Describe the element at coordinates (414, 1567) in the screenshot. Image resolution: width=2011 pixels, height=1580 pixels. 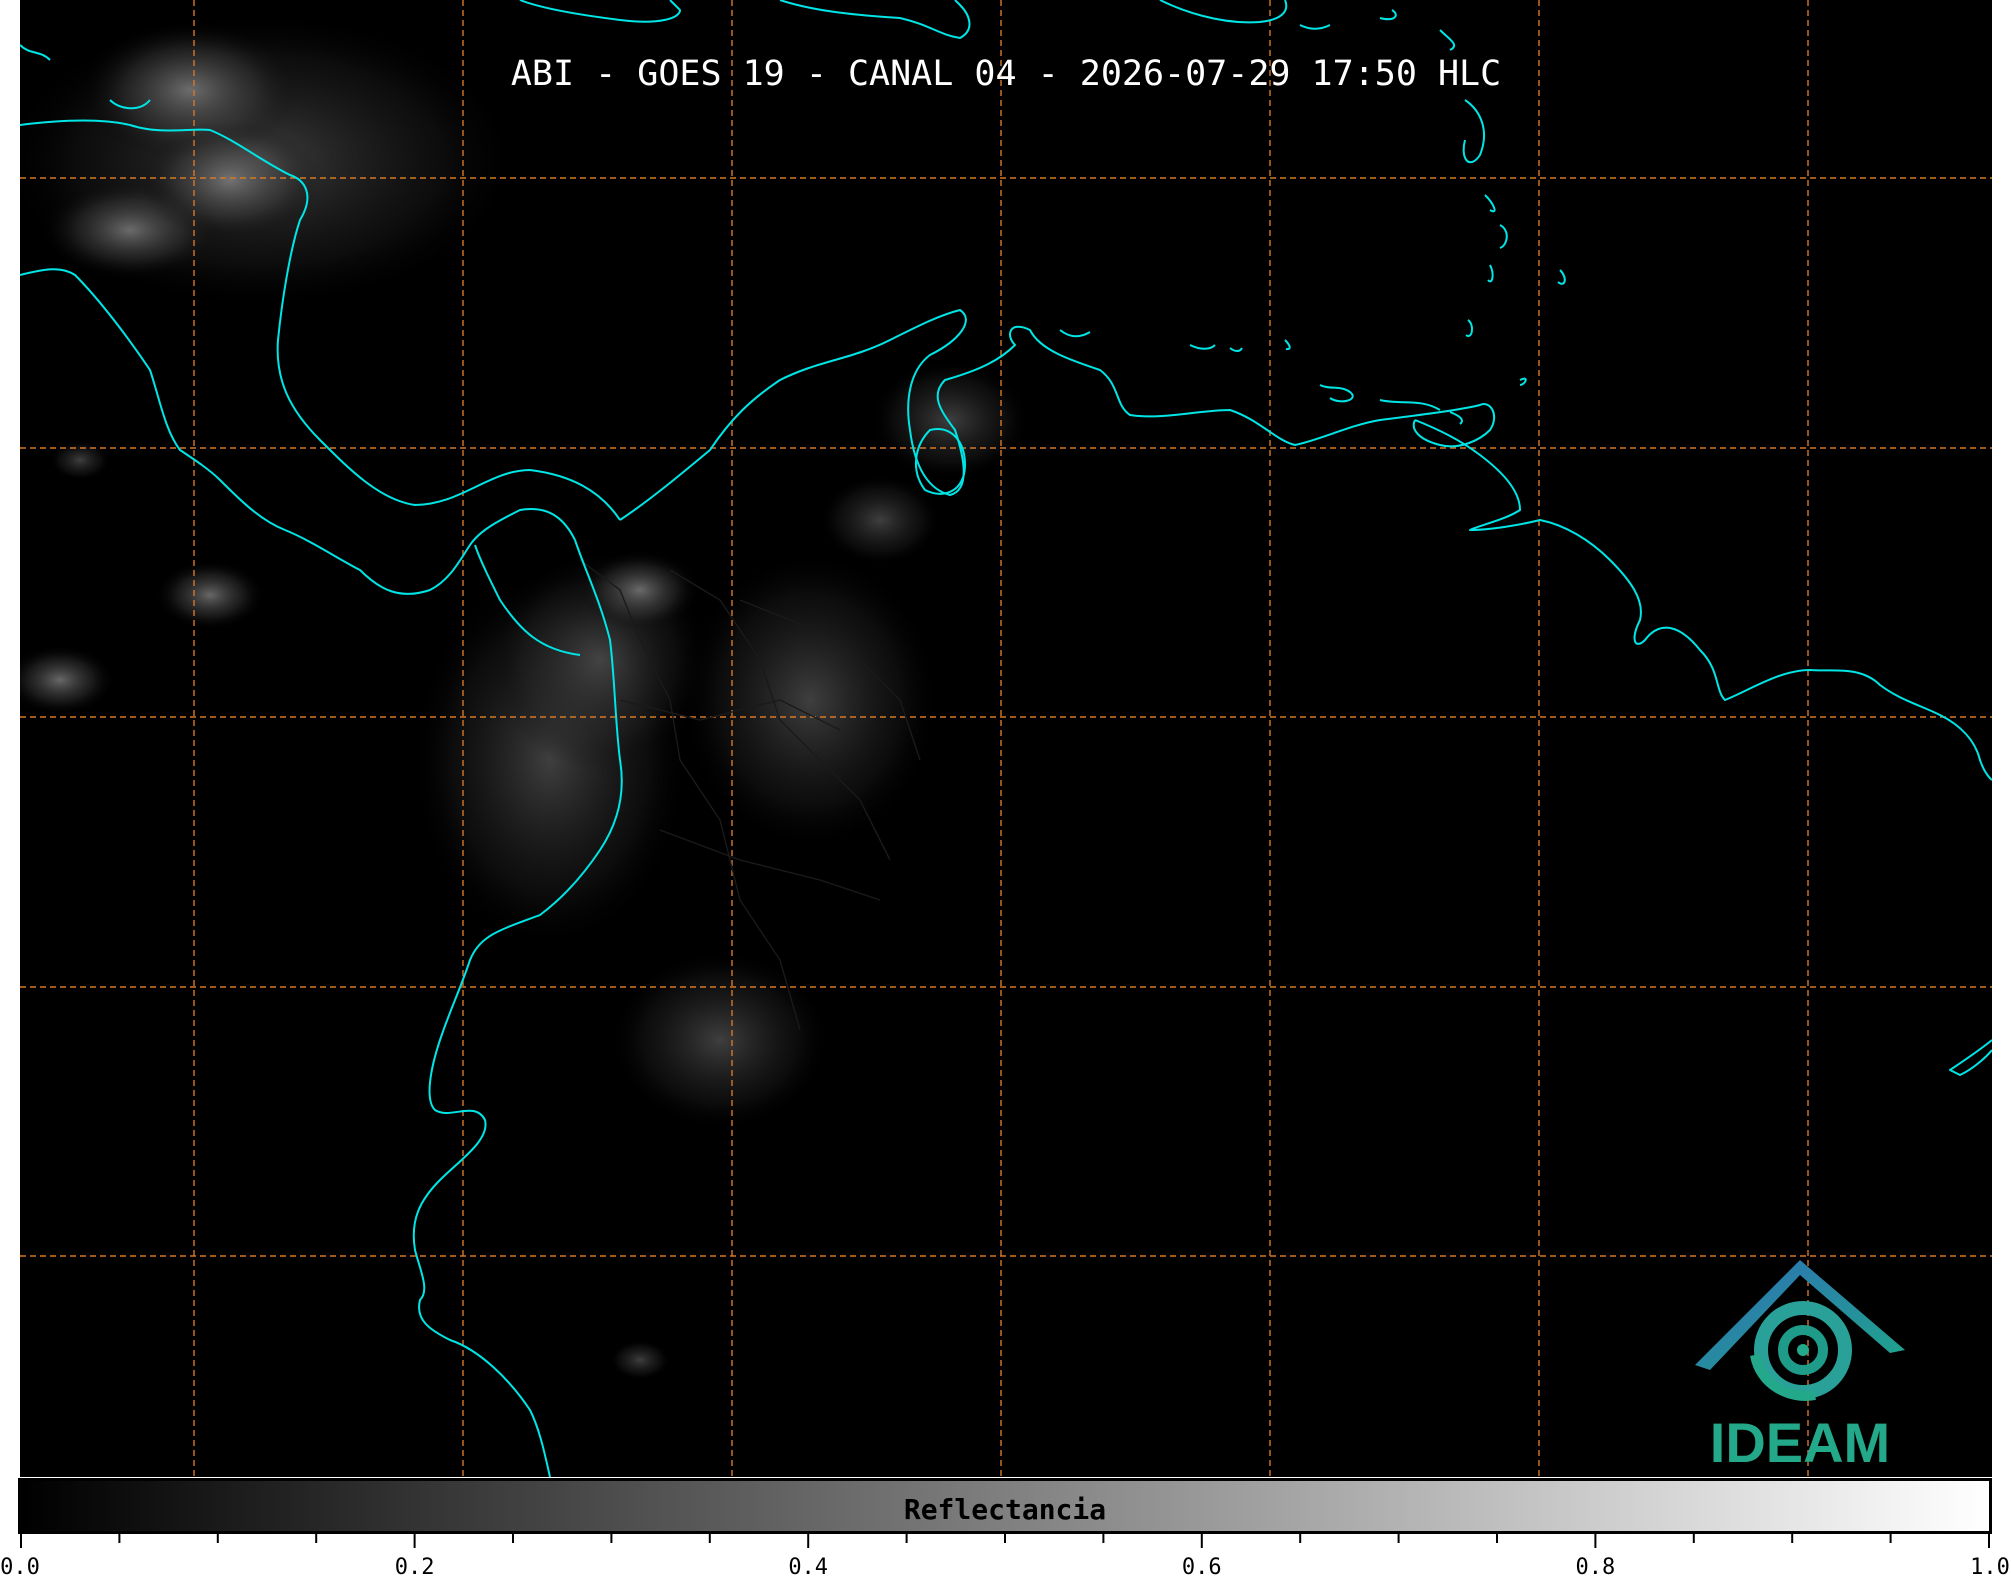
I see `colorbar-tick-label: 0.2` at that location.